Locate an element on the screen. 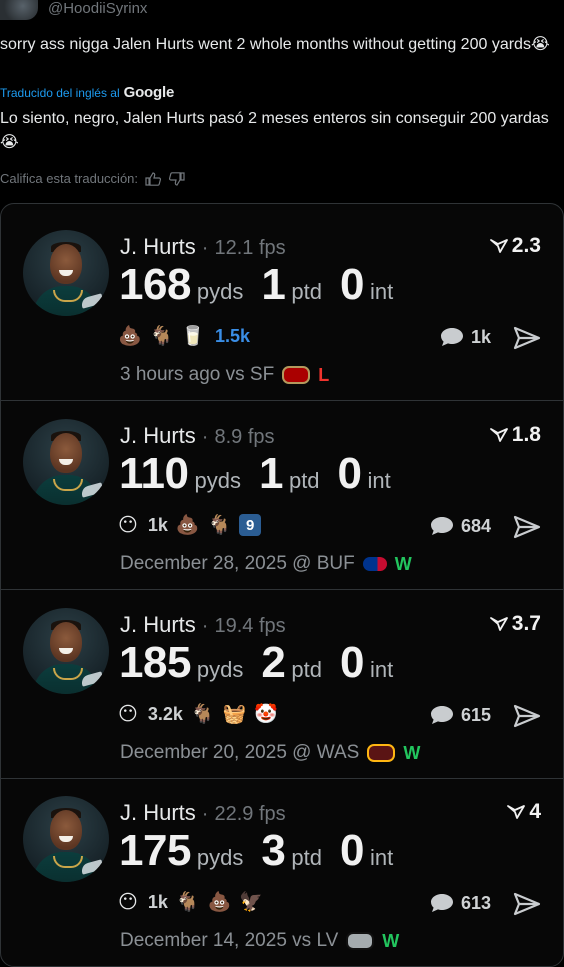 The image size is (564, 967). pyds-value: 175 is located at coordinates (155, 850).